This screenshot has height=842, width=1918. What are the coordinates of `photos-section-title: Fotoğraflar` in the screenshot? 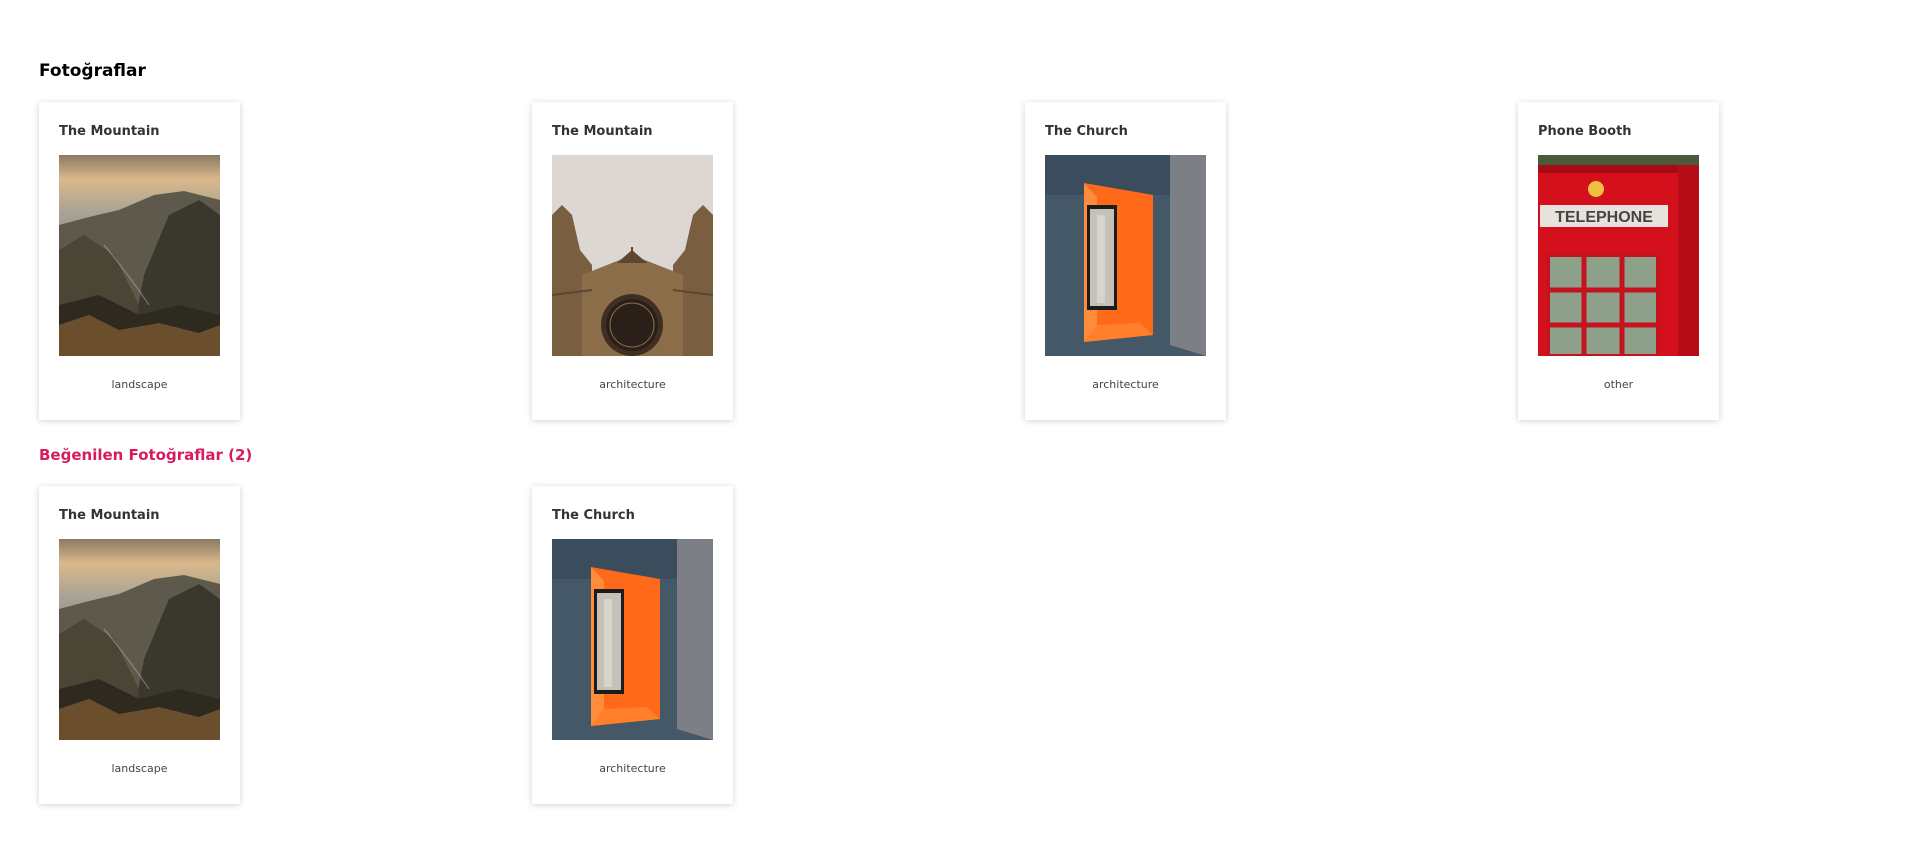 It's located at (92, 71).